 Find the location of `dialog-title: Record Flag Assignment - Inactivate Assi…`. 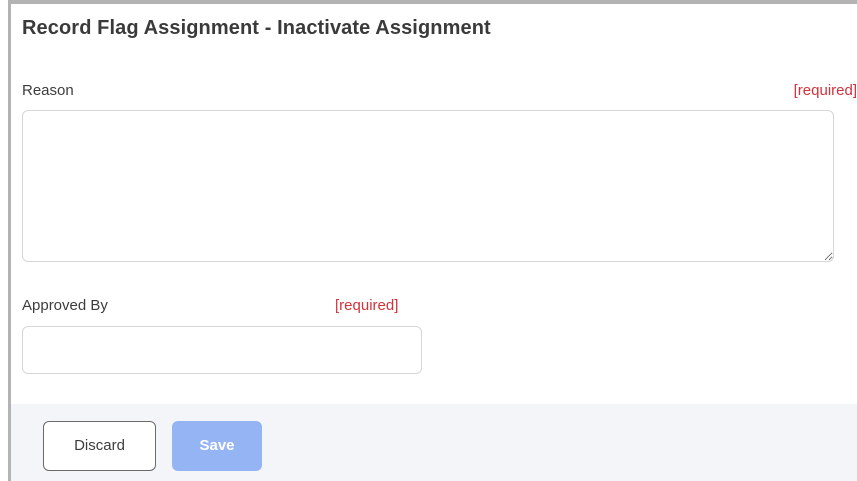

dialog-title: Record Flag Assignment - Inactivate Assi… is located at coordinates (256, 28).